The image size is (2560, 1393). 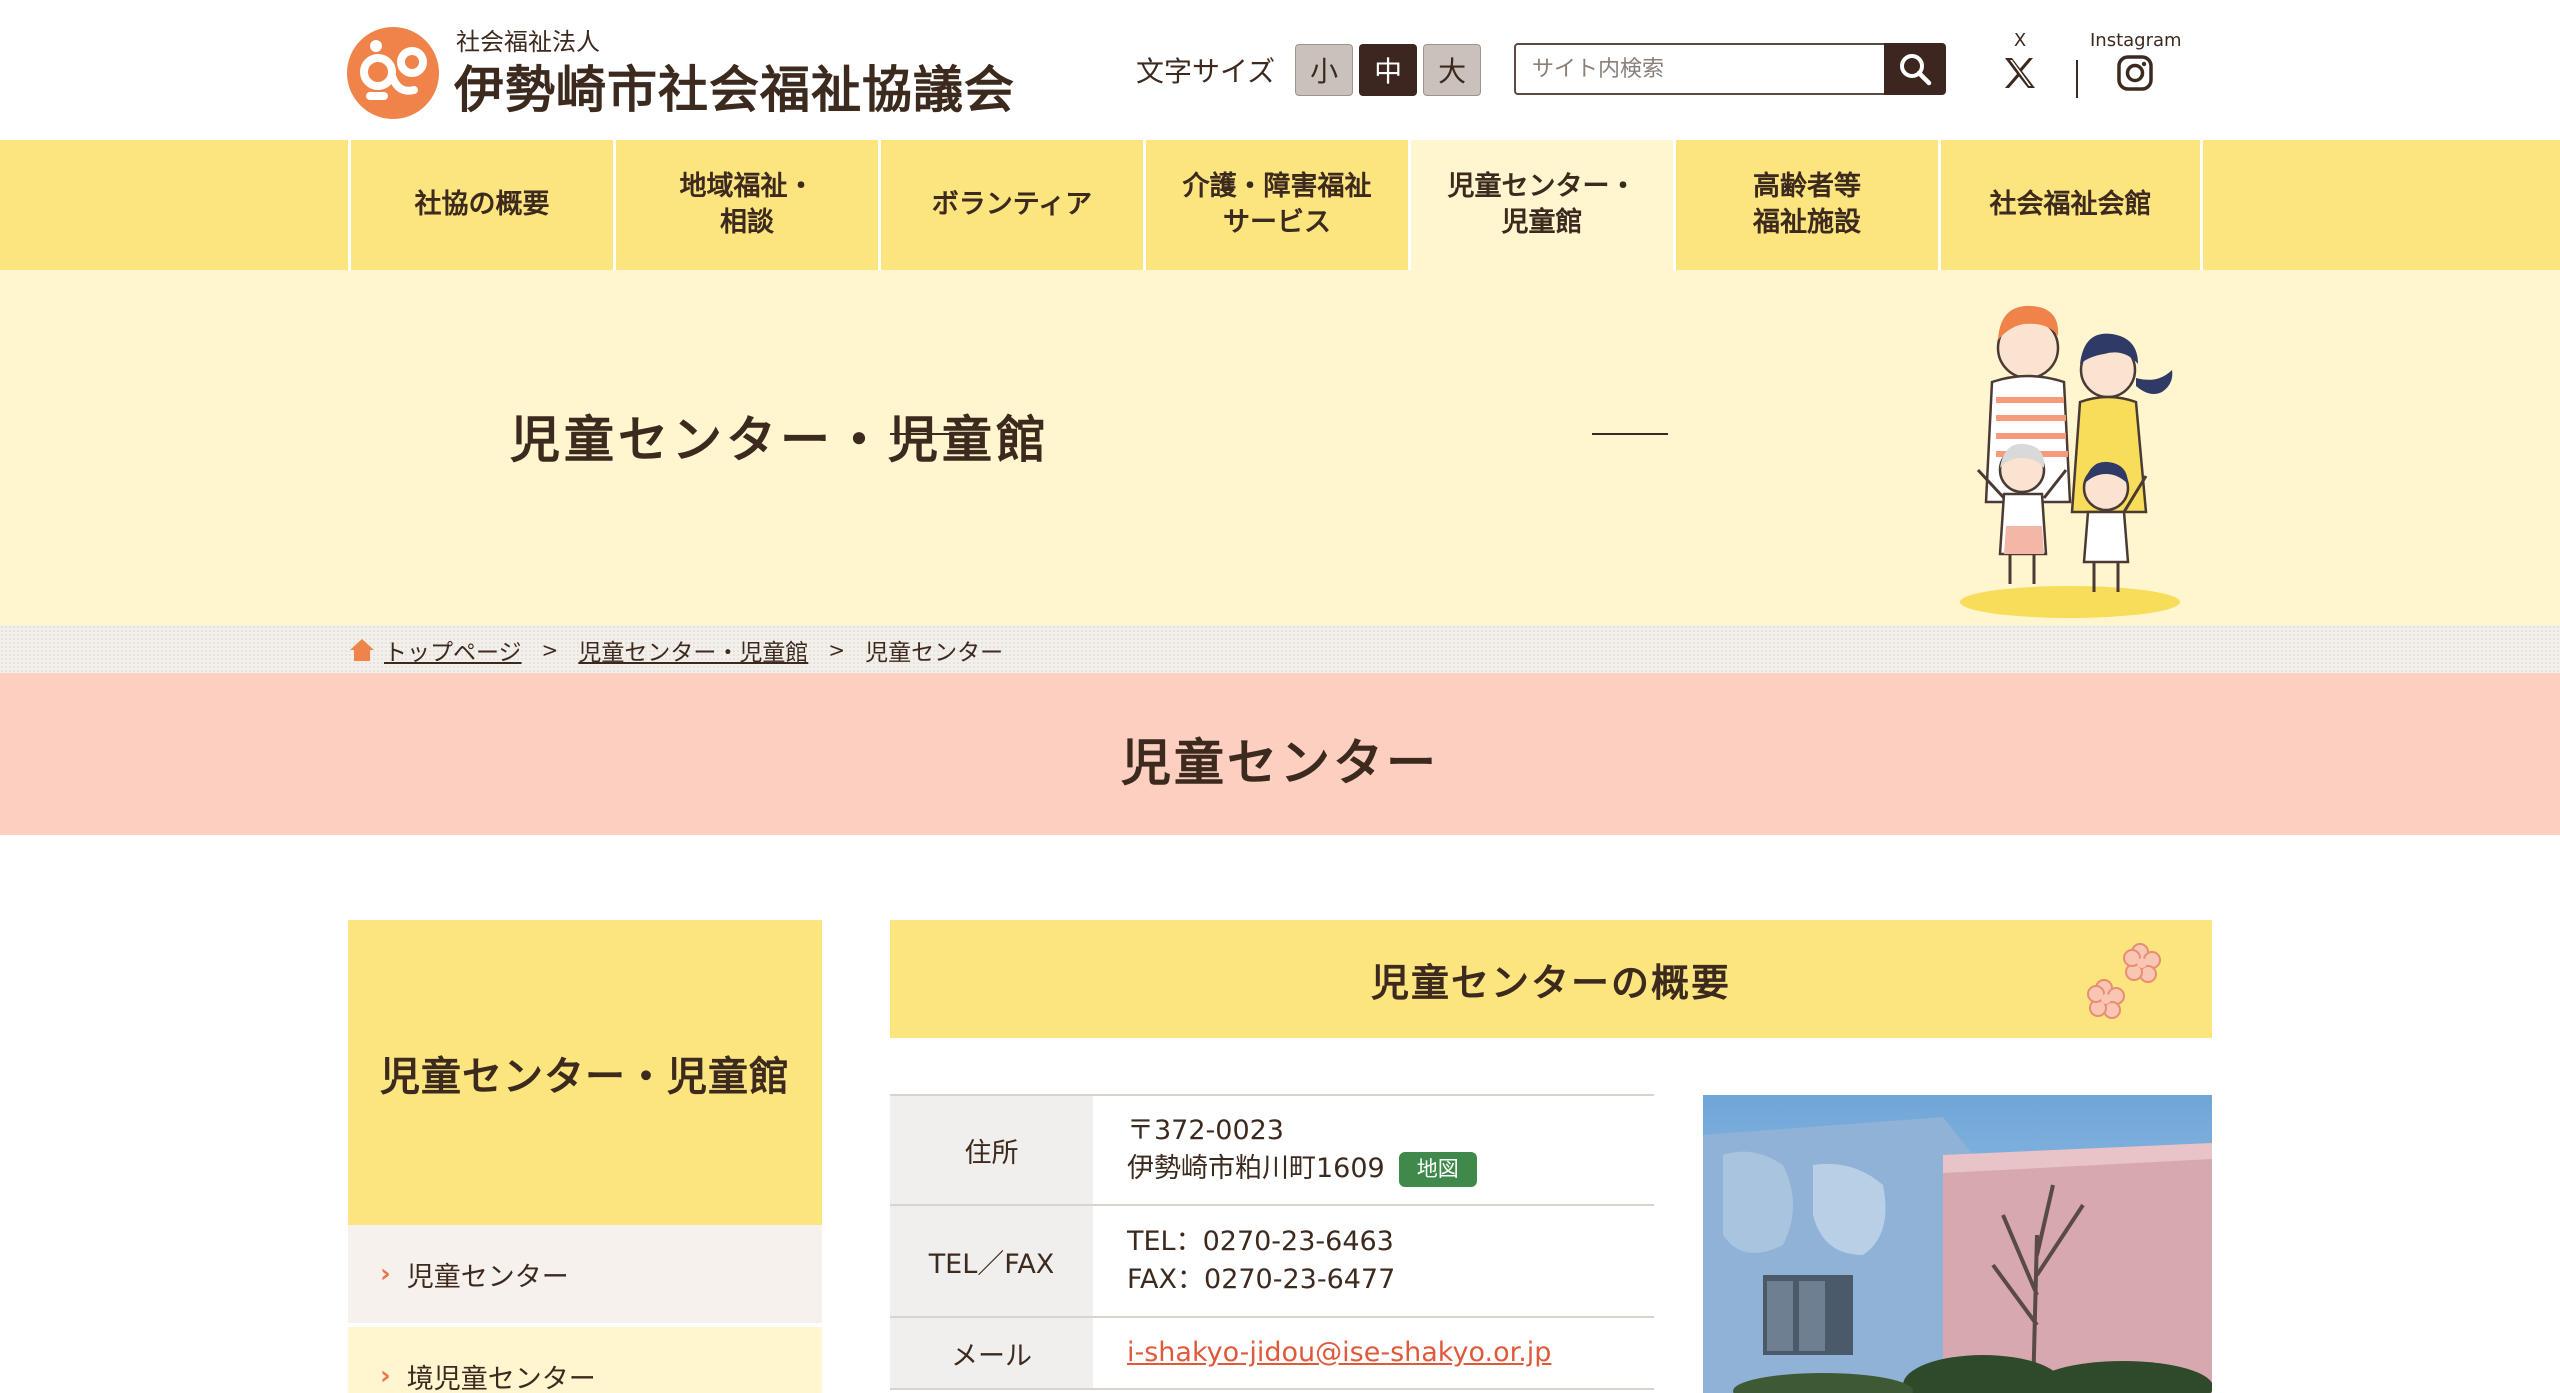 What do you see at coordinates (1540, 205) in the screenshot?
I see `nav-item-children-center: 児童センター・ 児童館` at bounding box center [1540, 205].